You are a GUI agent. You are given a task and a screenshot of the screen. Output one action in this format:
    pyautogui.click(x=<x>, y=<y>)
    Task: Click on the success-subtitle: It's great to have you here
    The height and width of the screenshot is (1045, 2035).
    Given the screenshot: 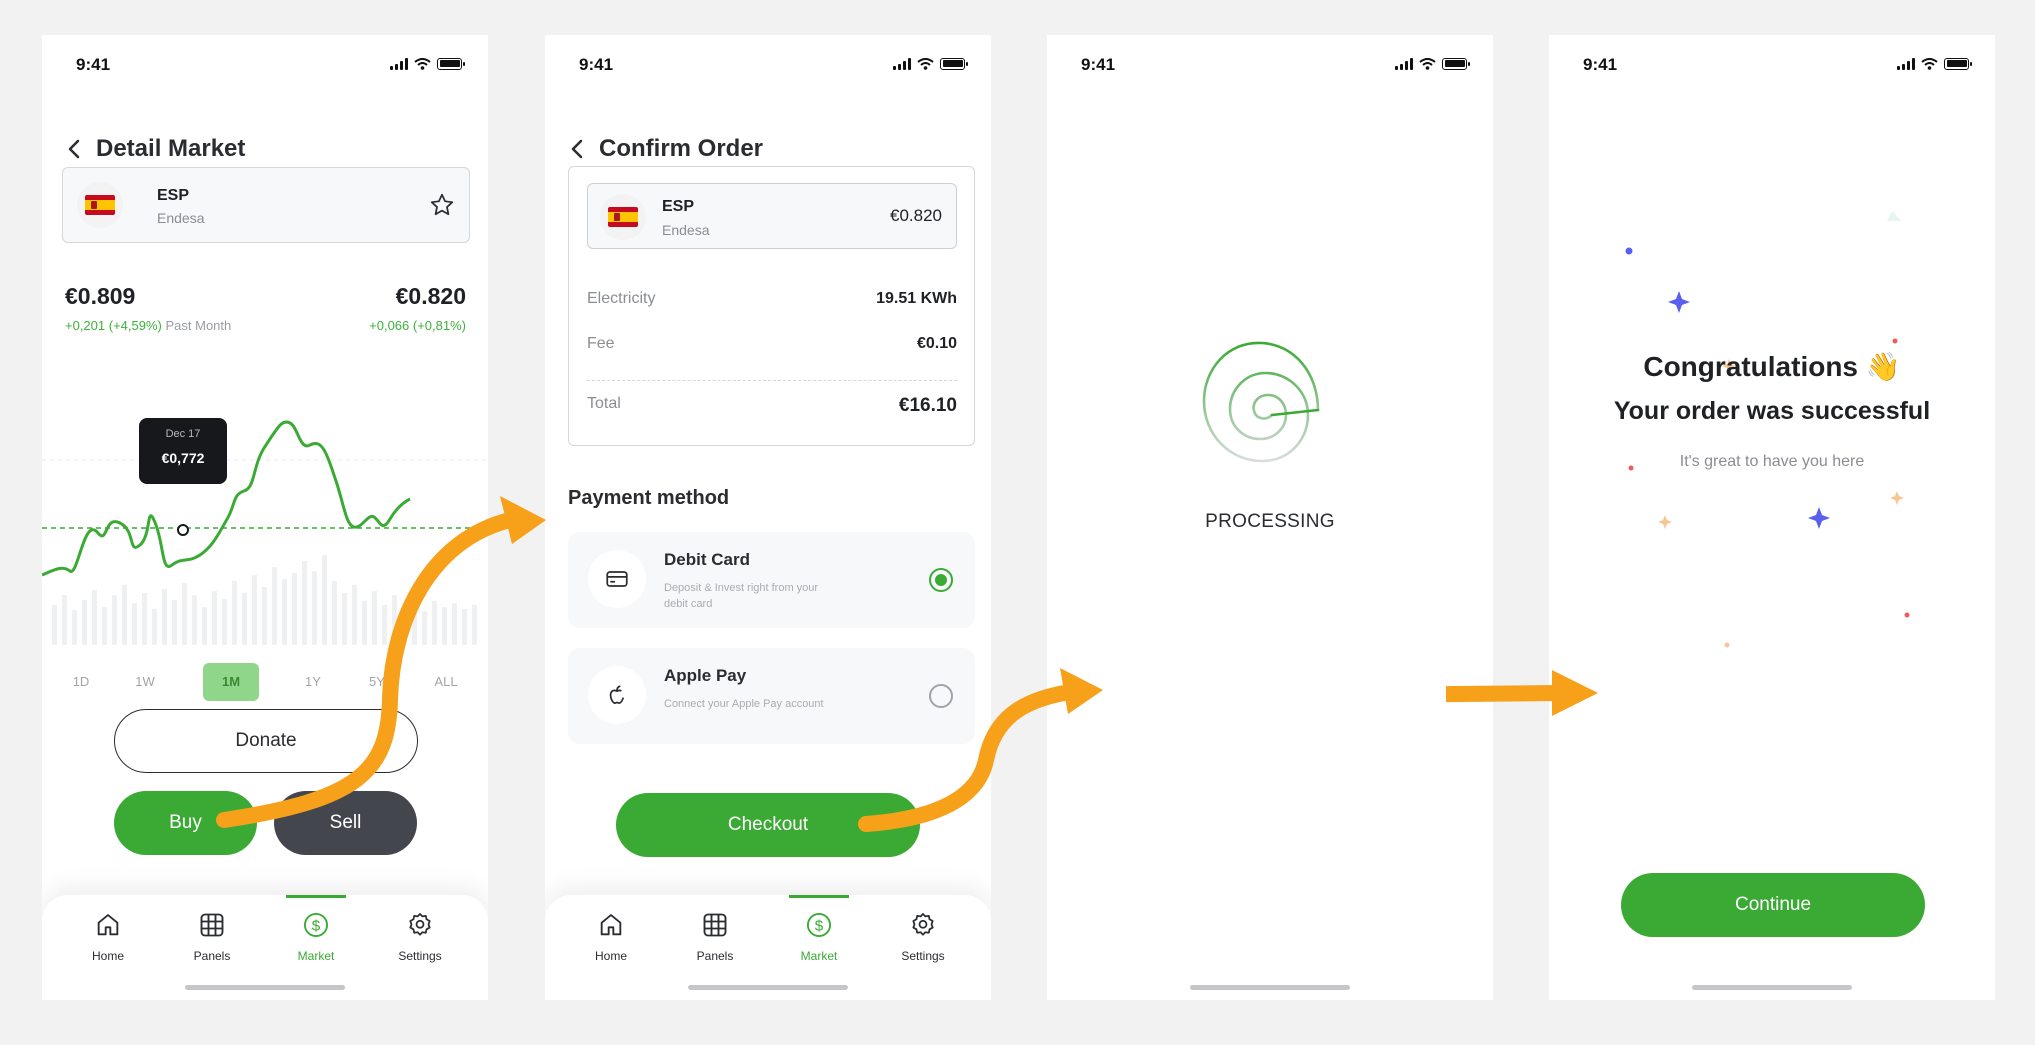 What is the action you would take?
    pyautogui.click(x=1772, y=461)
    